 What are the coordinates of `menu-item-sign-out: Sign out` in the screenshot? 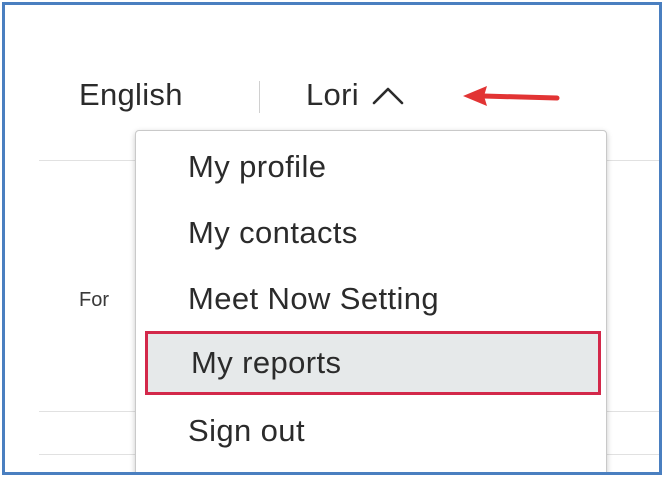 It's located at (371, 431).